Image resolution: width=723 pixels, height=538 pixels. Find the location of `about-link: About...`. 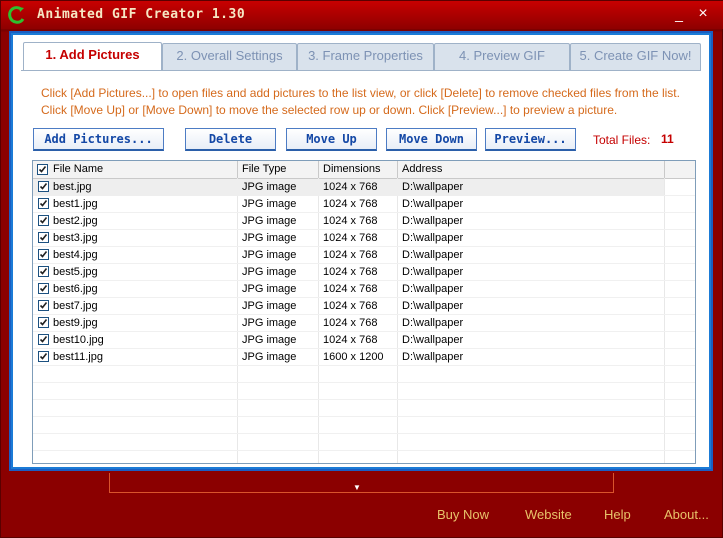

about-link: About... is located at coordinates (686, 514).